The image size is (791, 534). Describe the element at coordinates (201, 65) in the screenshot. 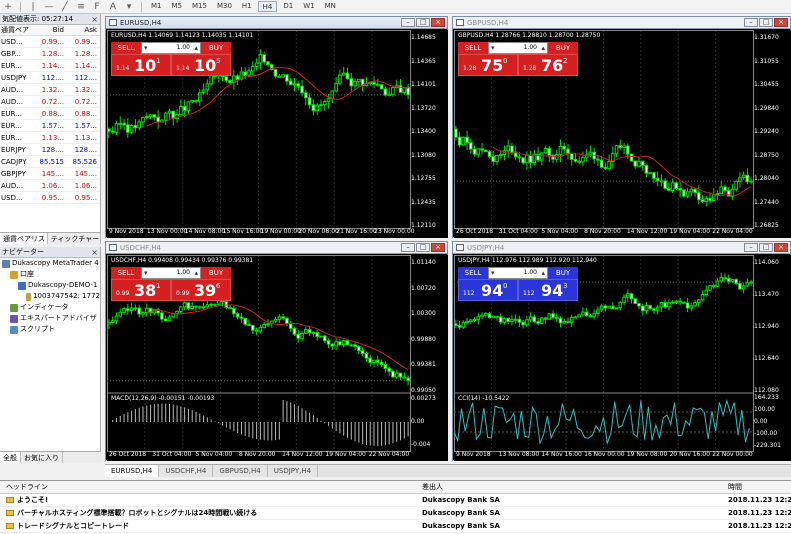

I see `buy-price-box: 1.14 10 5` at that location.